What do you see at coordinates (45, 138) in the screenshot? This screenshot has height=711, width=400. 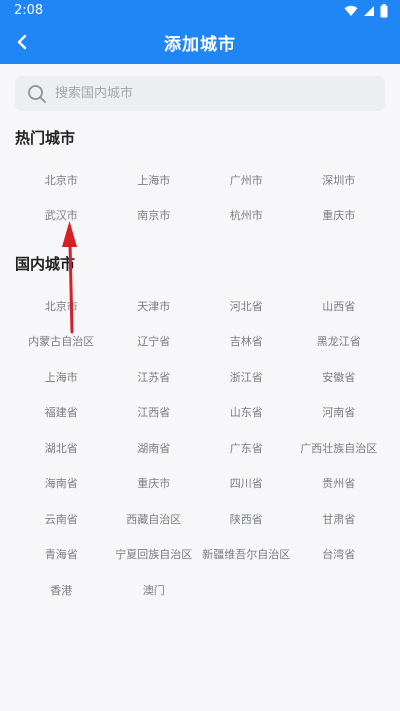 I see `hot-cities-heading: 热门城市` at bounding box center [45, 138].